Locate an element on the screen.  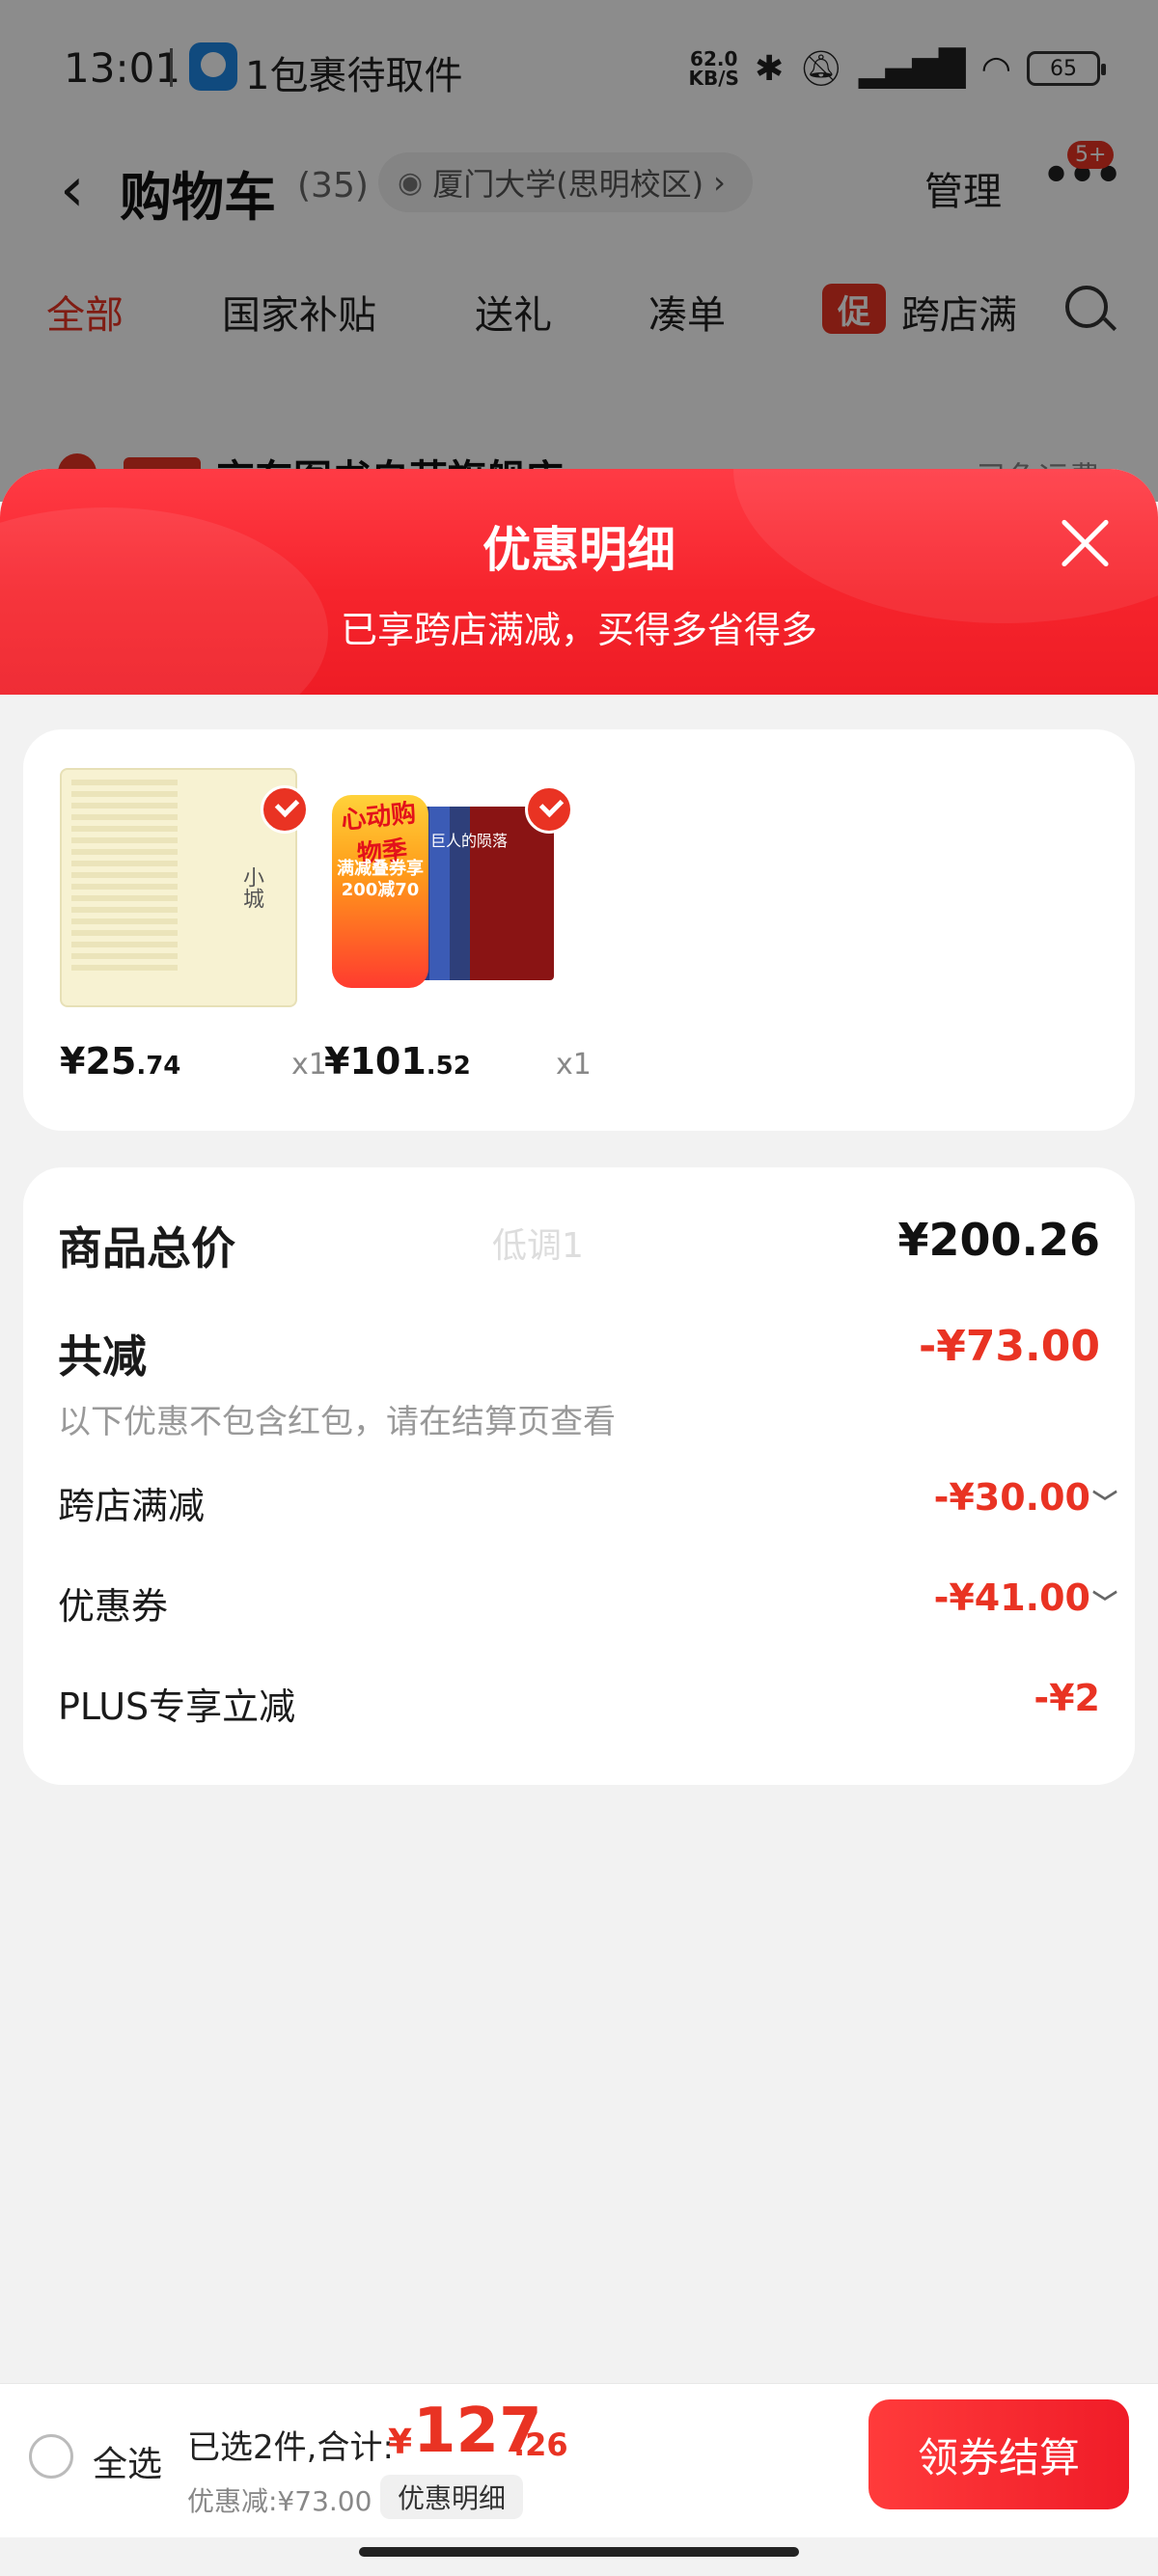
total-price-value: ¥200.26 is located at coordinates (998, 1240).